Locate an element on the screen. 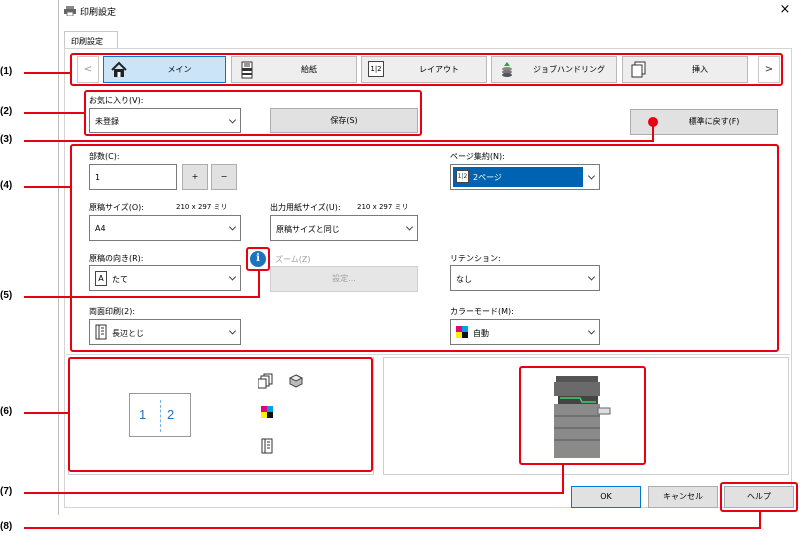 The width and height of the screenshot is (800, 541). callout-label-2: (2) is located at coordinates (6, 111).